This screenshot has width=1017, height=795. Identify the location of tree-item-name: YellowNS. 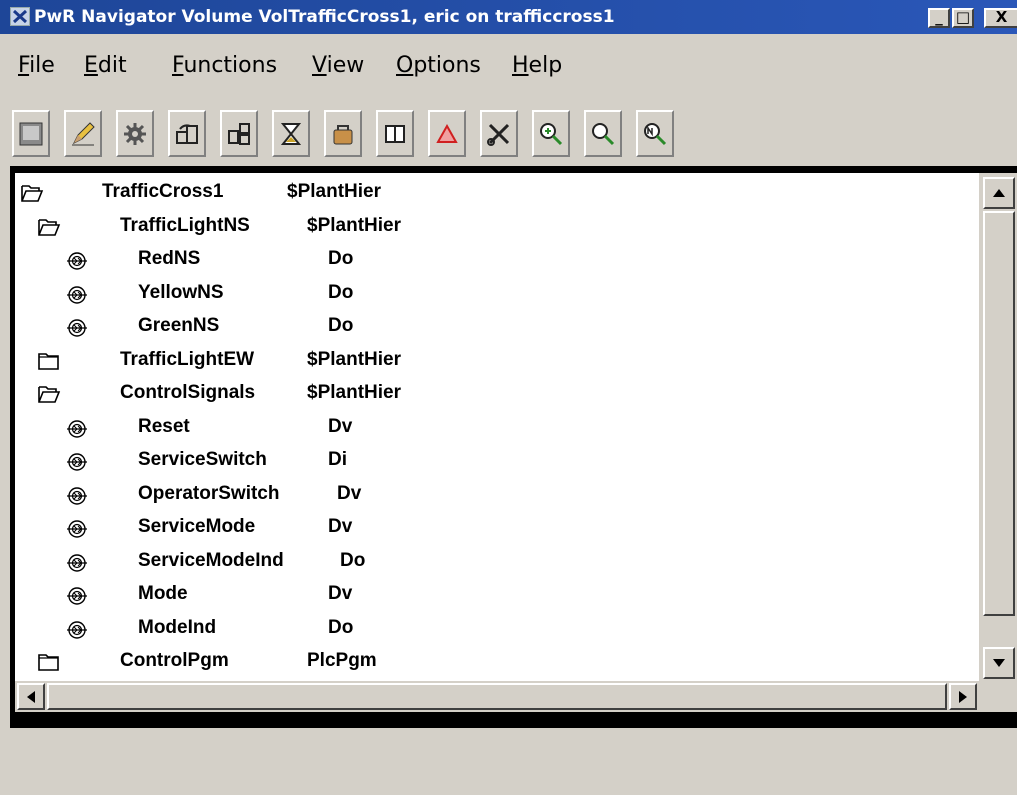
(181, 293).